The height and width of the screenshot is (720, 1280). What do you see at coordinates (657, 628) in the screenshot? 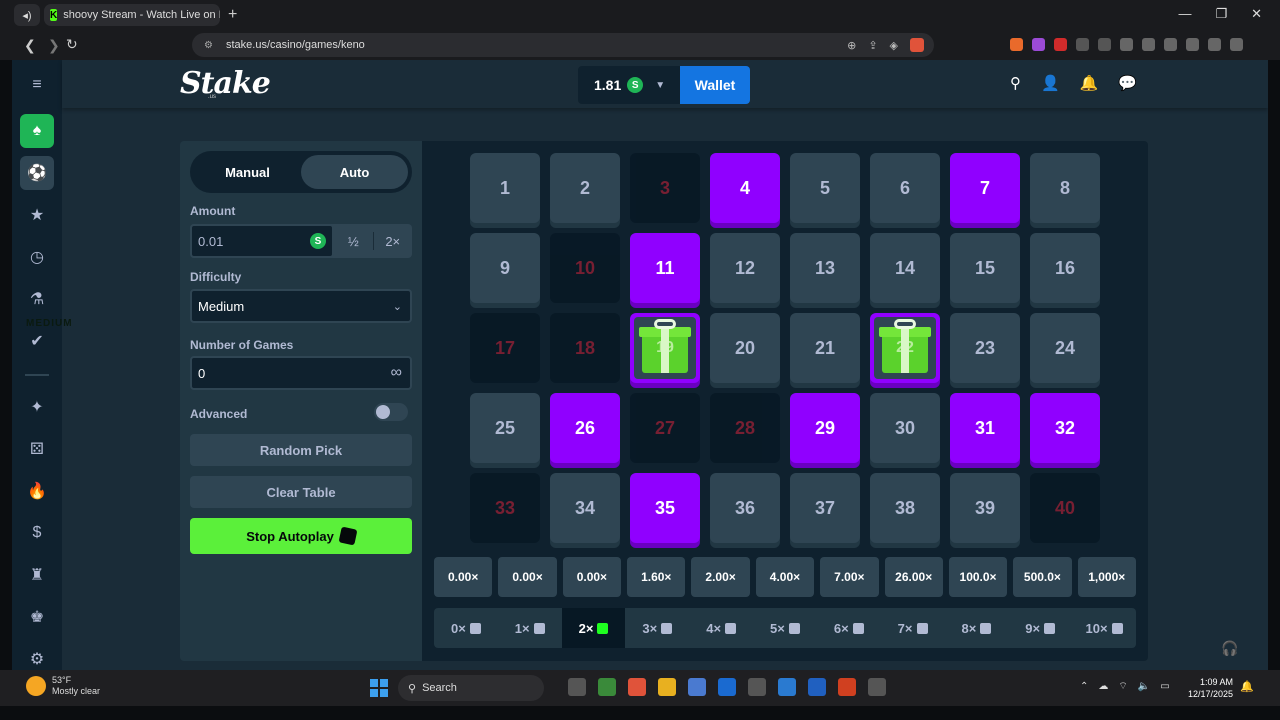
I see `hit-count: 3×` at bounding box center [657, 628].